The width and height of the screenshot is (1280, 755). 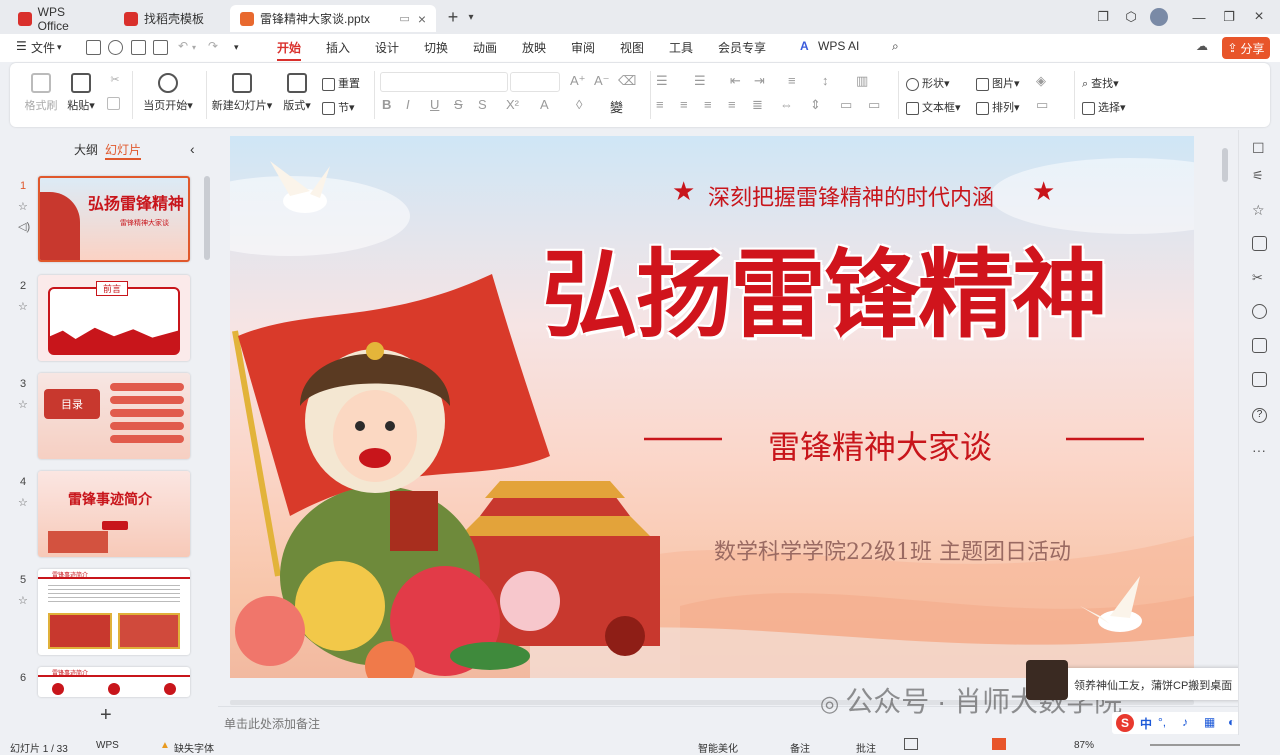 What do you see at coordinates (387, 47) in the screenshot?
I see `menu-design: 设计` at bounding box center [387, 47].